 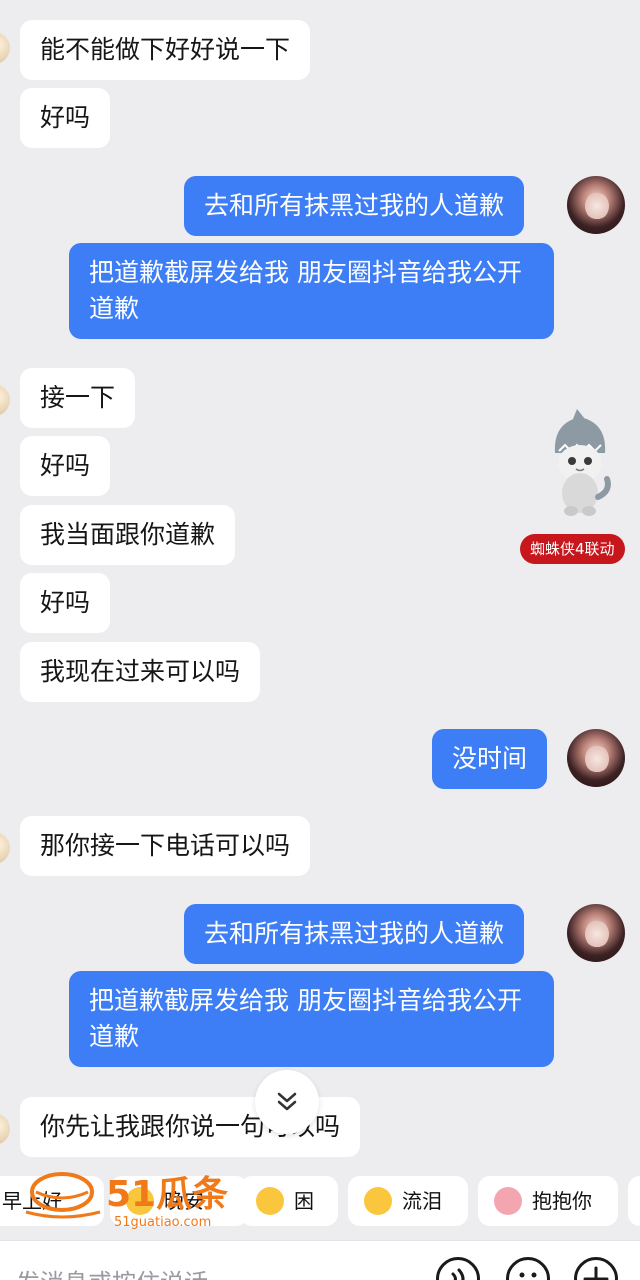 What do you see at coordinates (128, 535) in the screenshot?
I see `message-incoming: 我当面跟你道歉` at bounding box center [128, 535].